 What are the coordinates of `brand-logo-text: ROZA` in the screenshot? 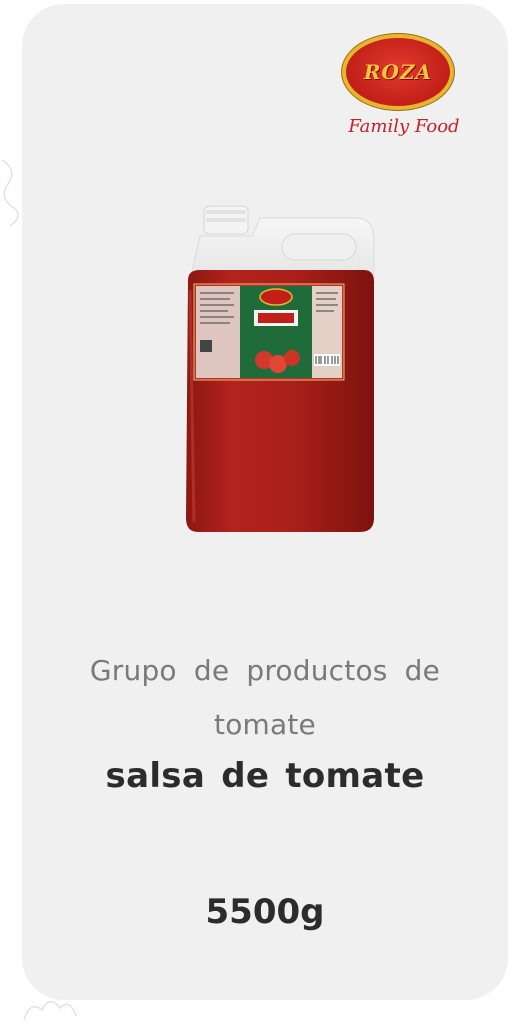 It's located at (398, 72).